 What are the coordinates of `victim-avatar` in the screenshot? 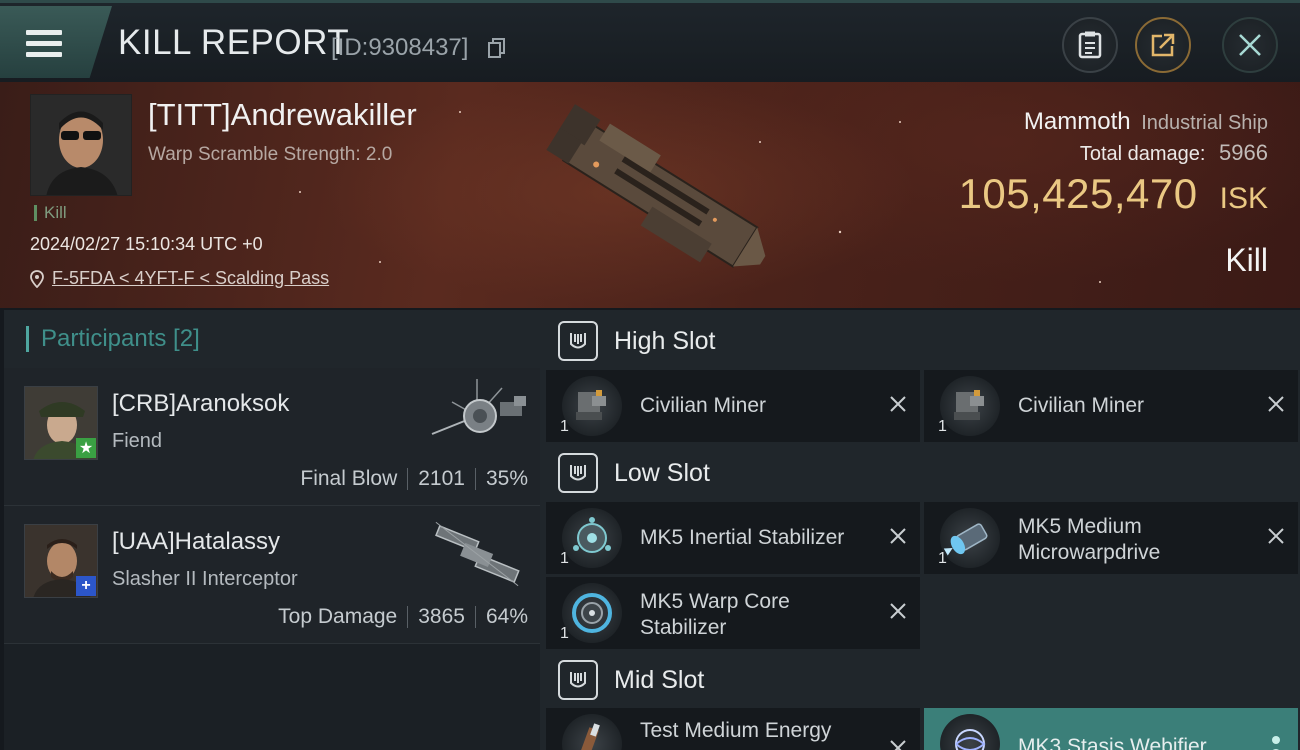 It's located at (81, 145).